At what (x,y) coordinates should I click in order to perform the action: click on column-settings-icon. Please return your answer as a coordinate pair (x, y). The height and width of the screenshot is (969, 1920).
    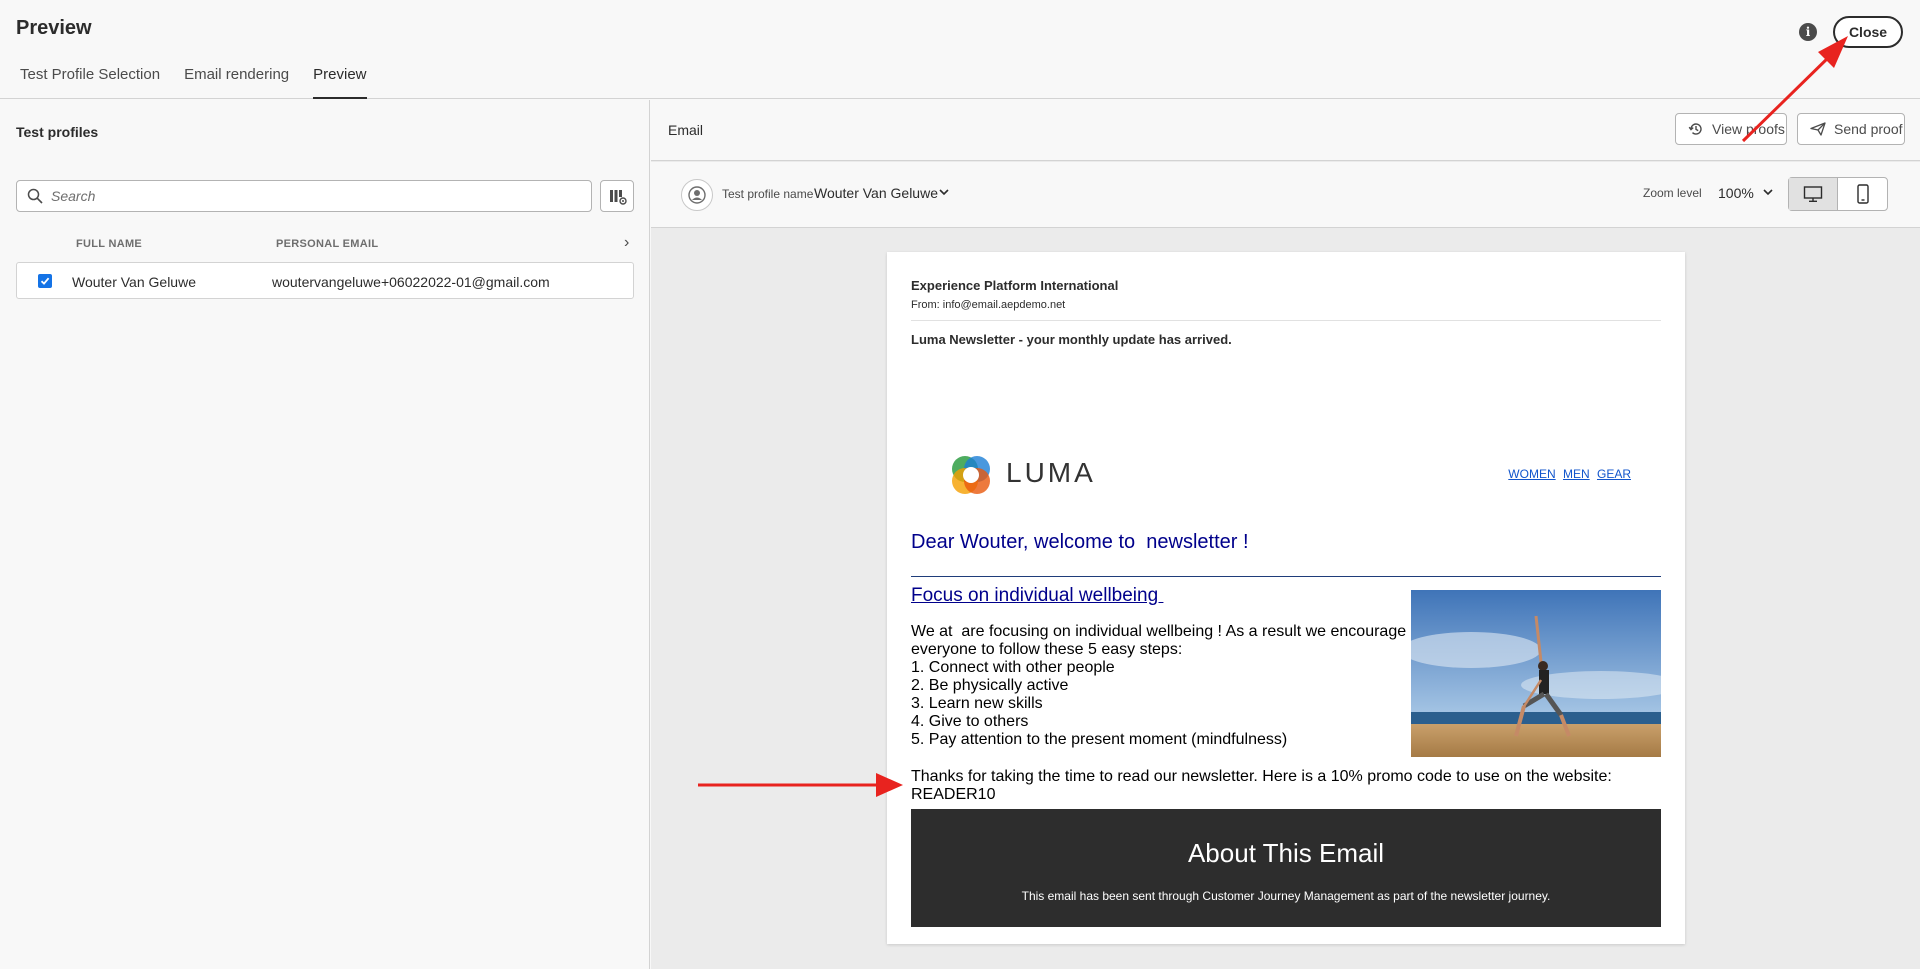
    Looking at the image, I should click on (618, 197).